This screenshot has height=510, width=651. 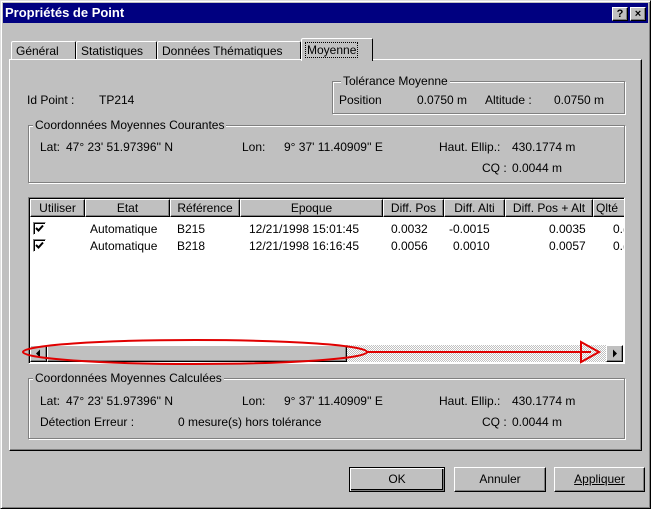 What do you see at coordinates (120, 147) in the screenshot?
I see `current-lat-value: 47° 23' 51.97396'' N` at bounding box center [120, 147].